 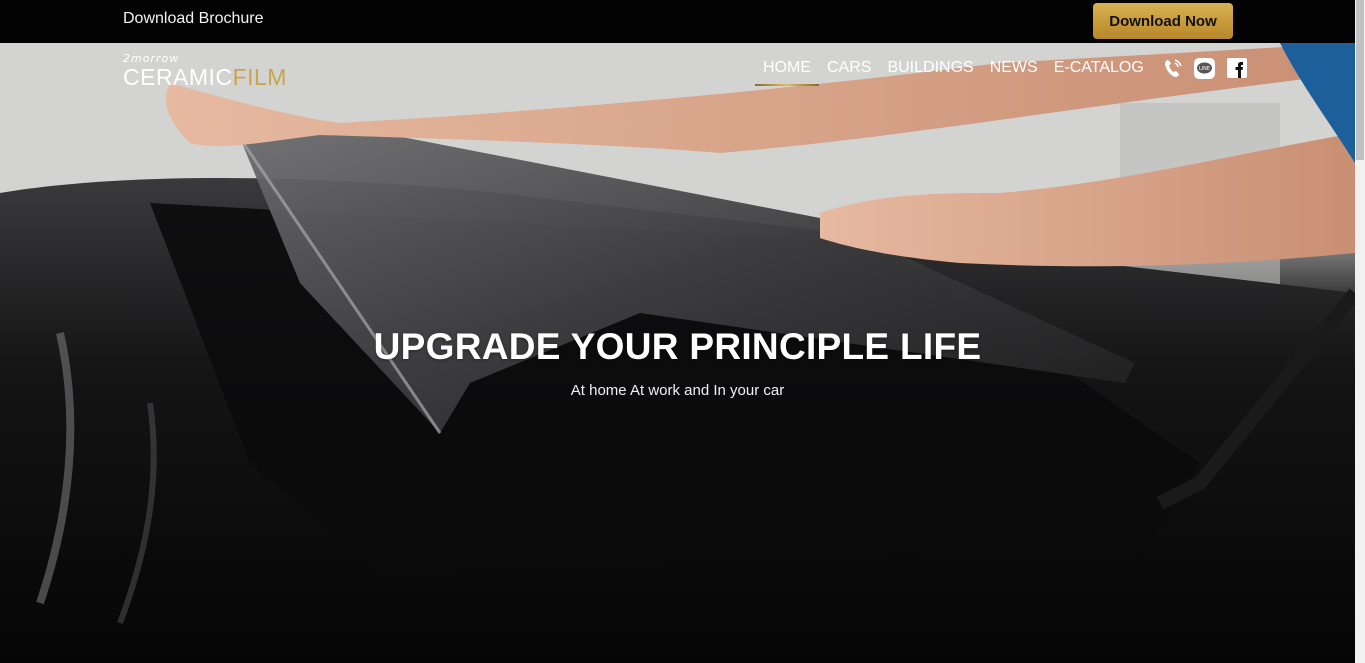 What do you see at coordinates (1163, 21) in the screenshot?
I see `download-now-button: Download Now` at bounding box center [1163, 21].